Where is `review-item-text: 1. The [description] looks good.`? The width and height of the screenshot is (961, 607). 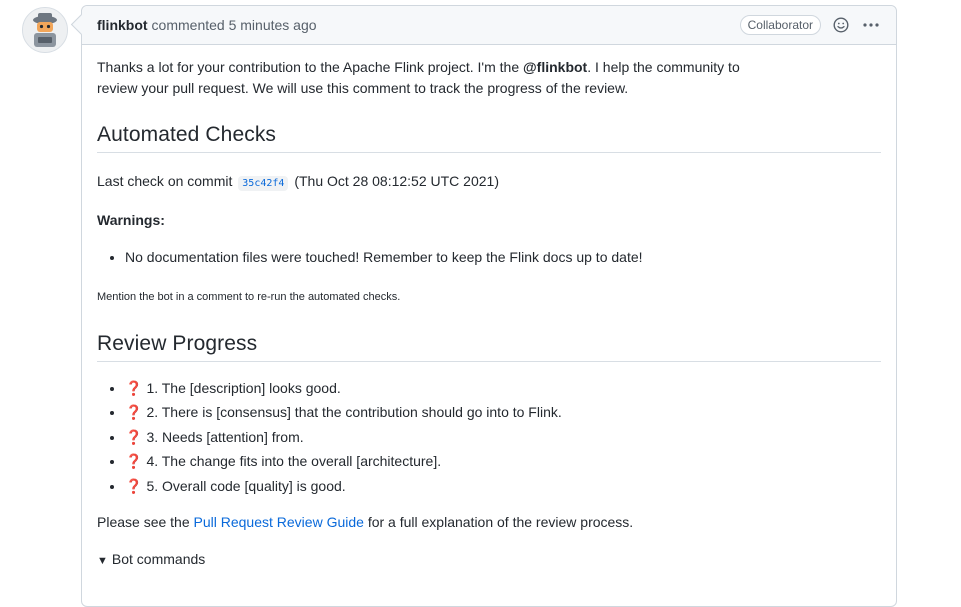
review-item-text: 1. The [description] looks good. is located at coordinates (243, 387).